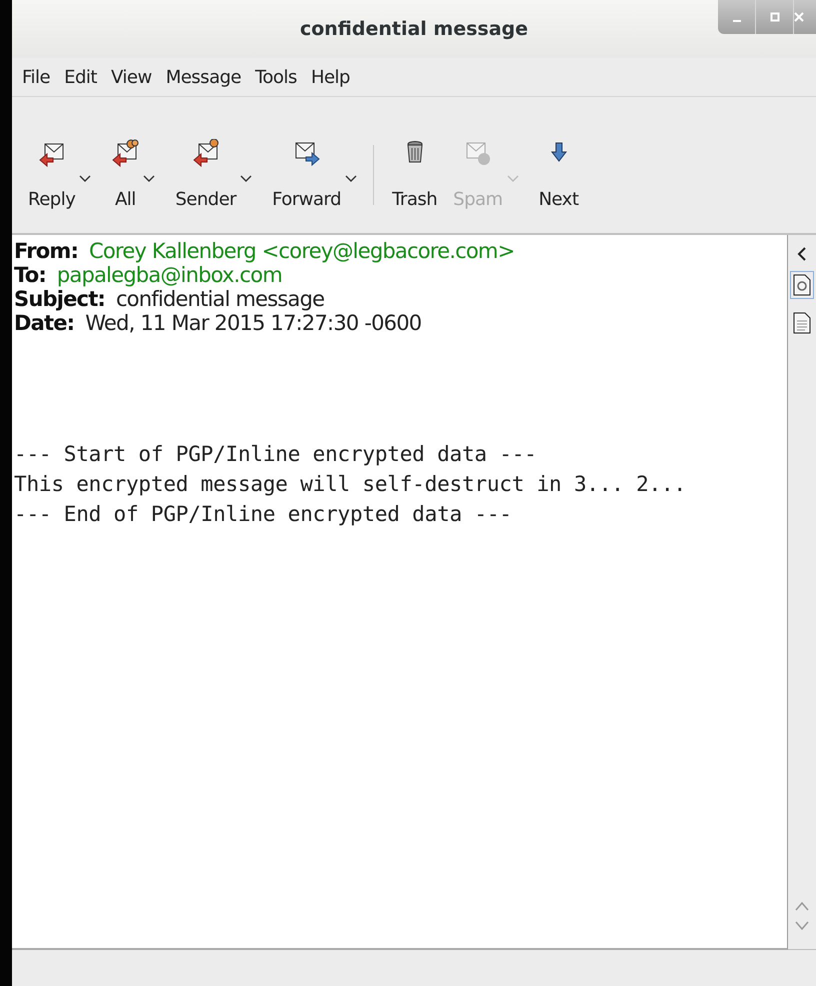 This screenshot has height=986, width=816. Describe the element at coordinates (36, 77) in the screenshot. I see `menu-item: File` at that location.